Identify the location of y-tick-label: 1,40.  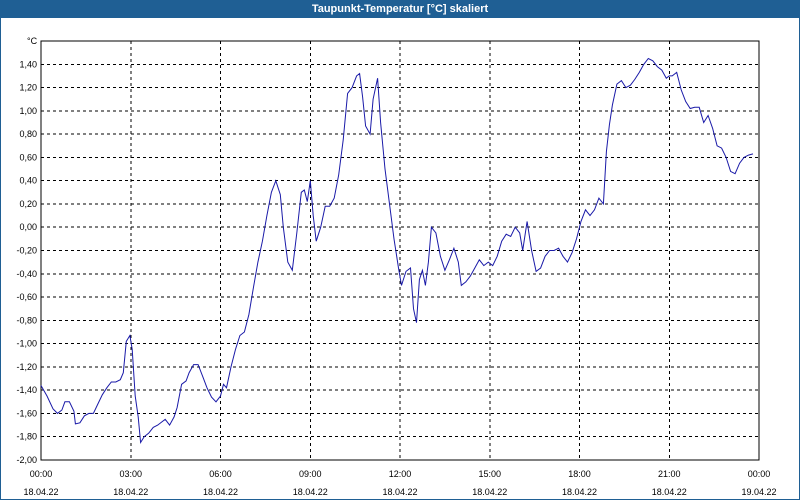
(28, 64).